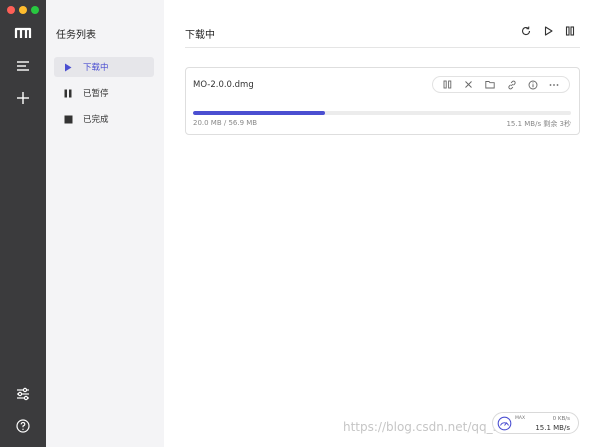 The image size is (602, 447). I want to click on pause-task-icon, so click(448, 85).